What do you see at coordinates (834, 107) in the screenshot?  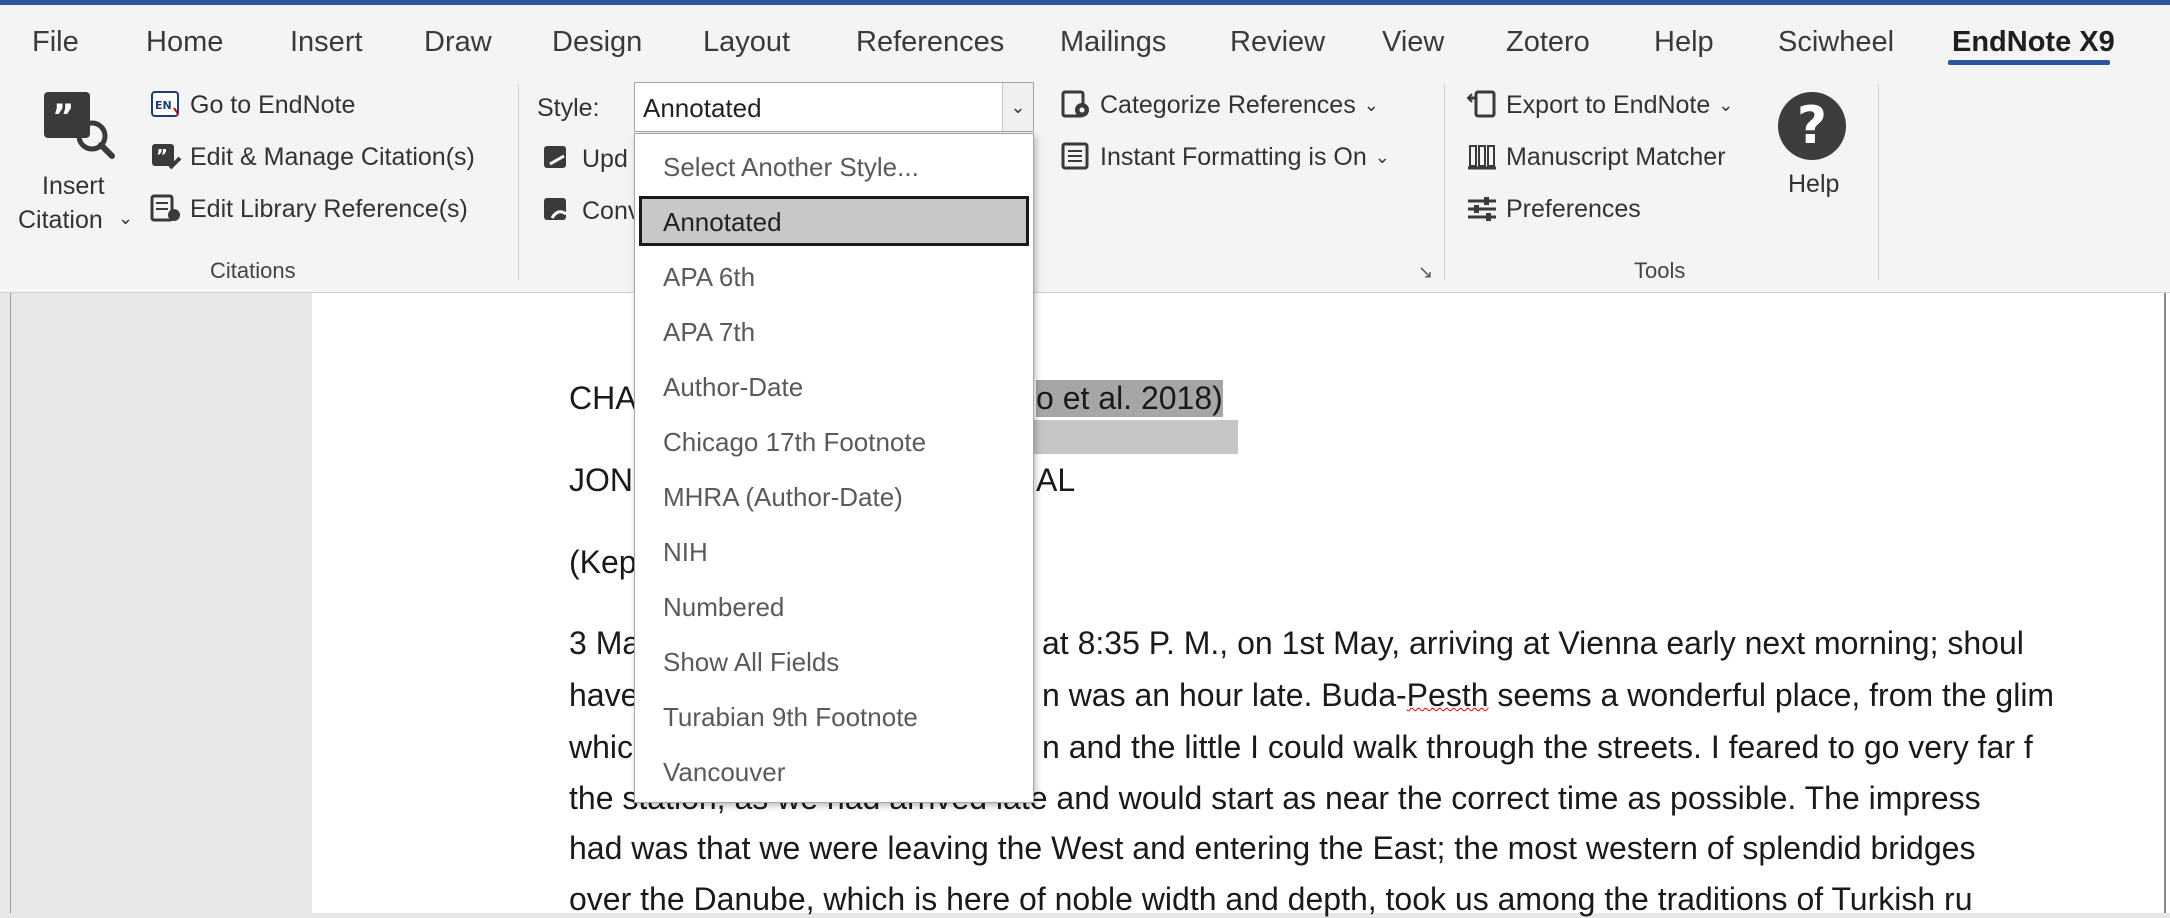 I see `style-select: Annotated ⌄` at bounding box center [834, 107].